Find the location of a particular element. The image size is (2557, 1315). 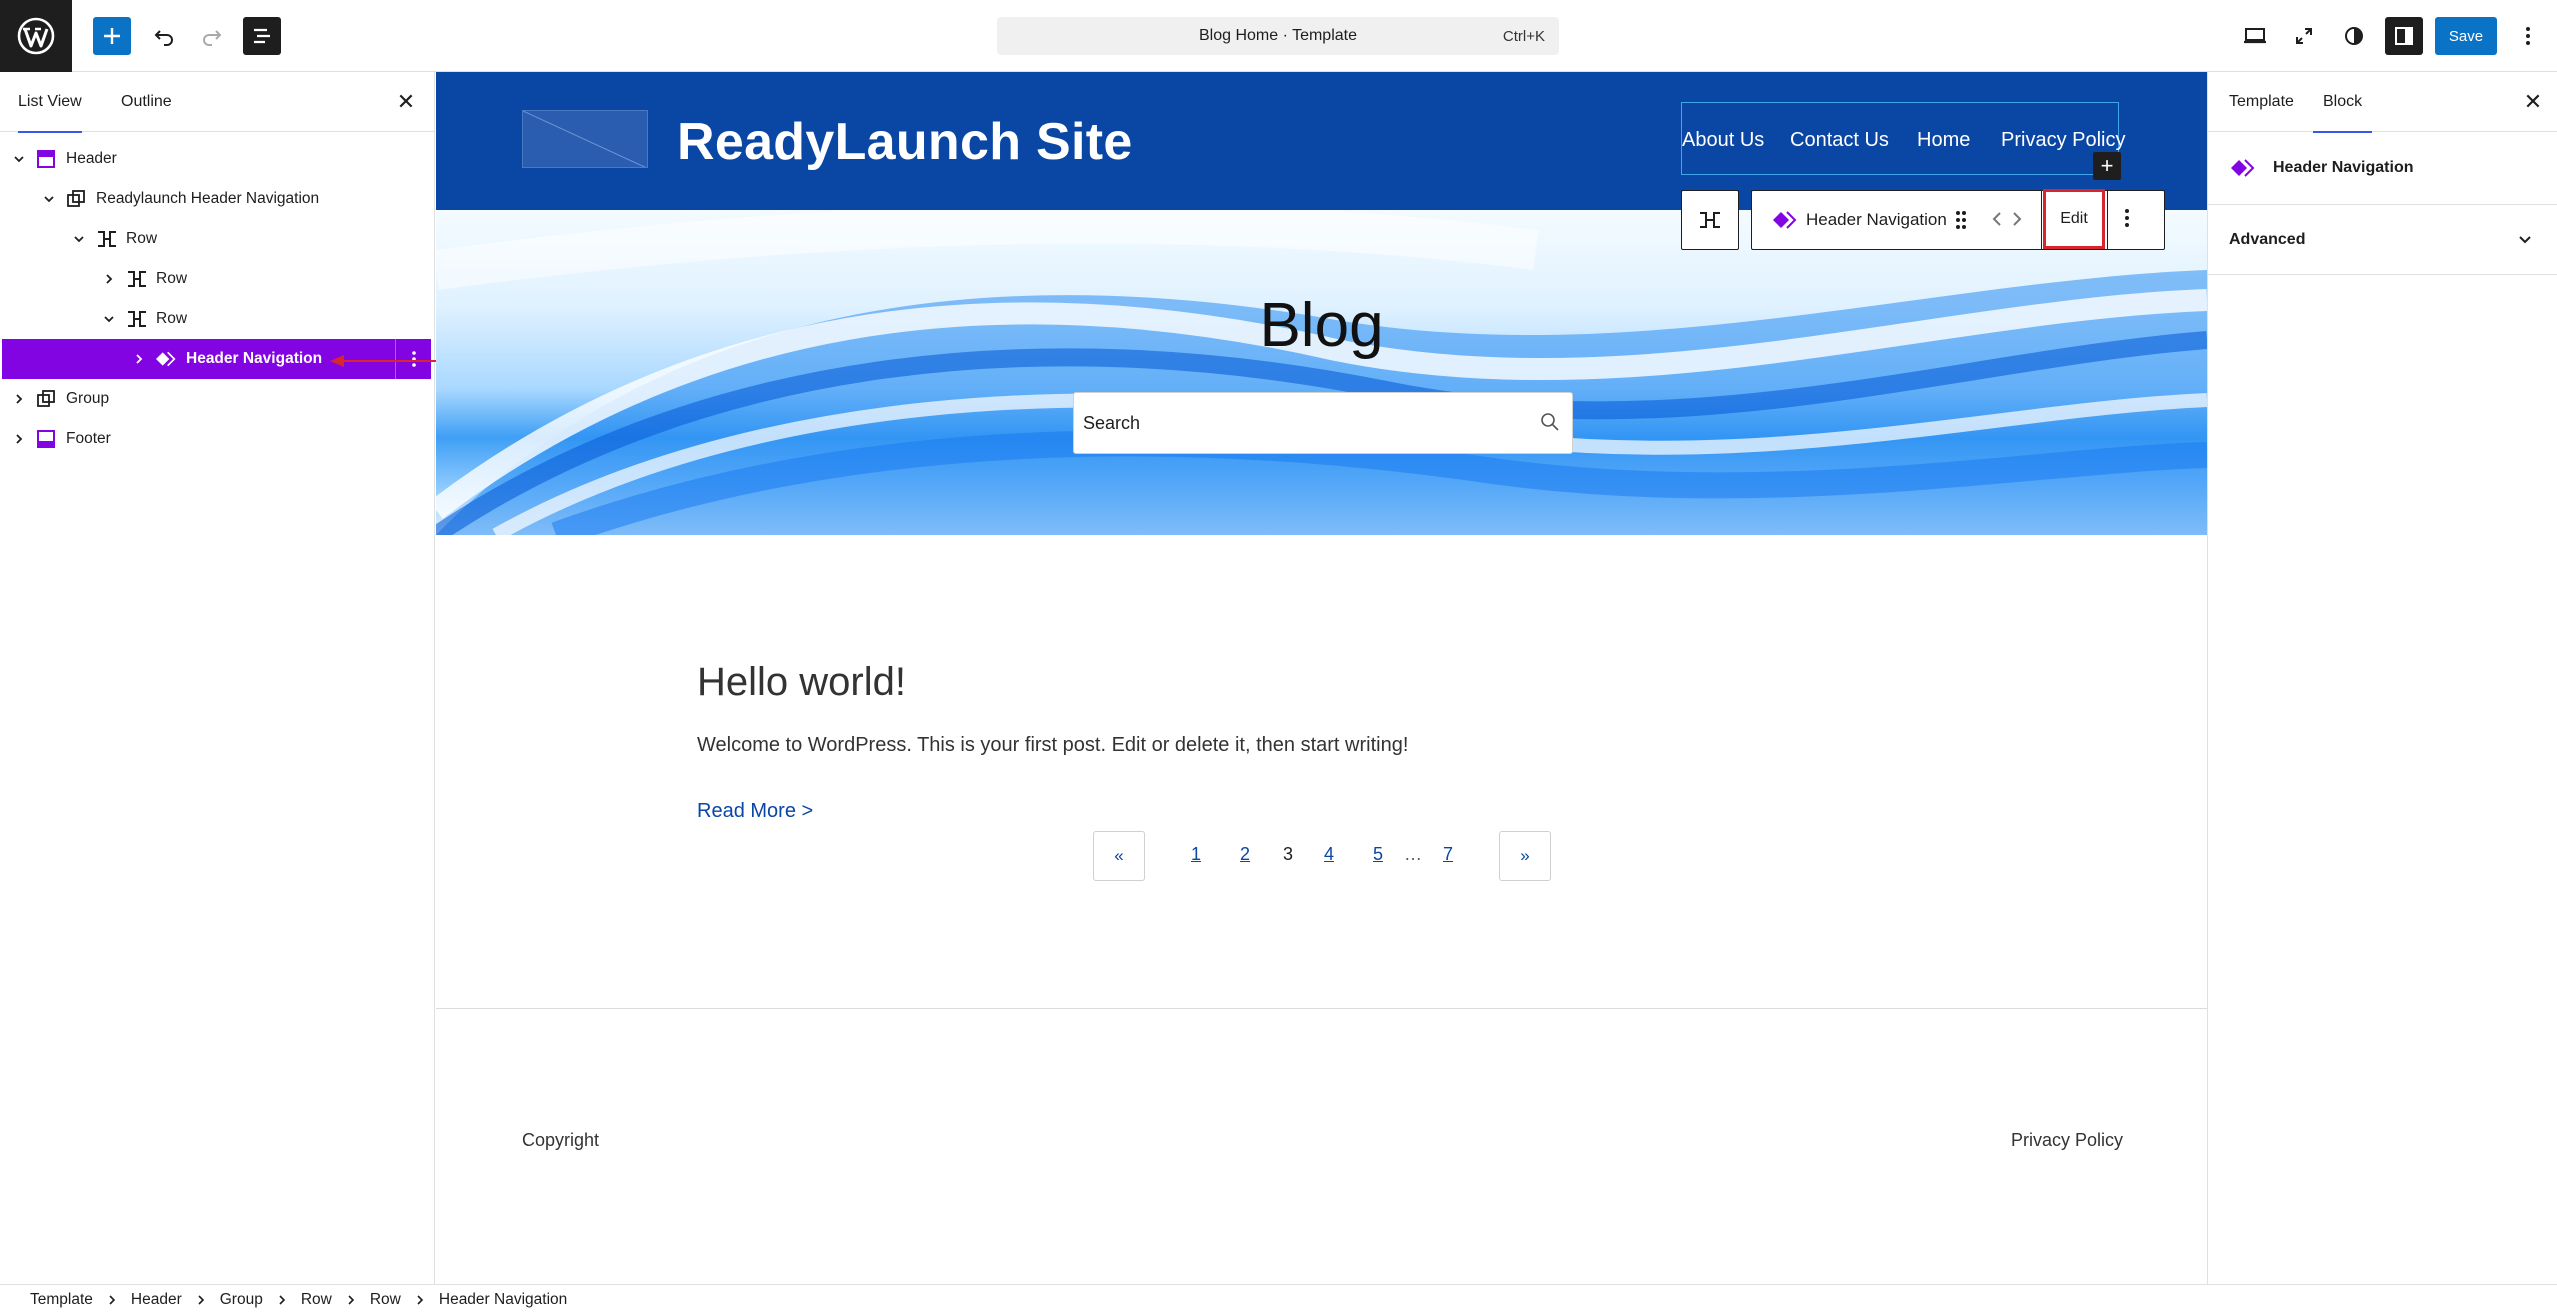

desktop-preview-icon is located at coordinates (2255, 36).